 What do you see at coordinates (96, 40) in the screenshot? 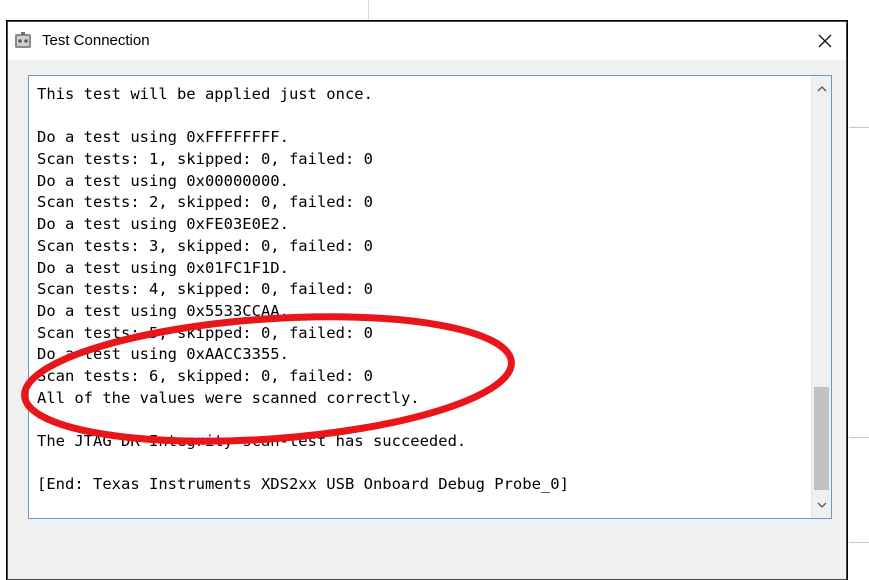
I see `dialog-title: Test Connection` at bounding box center [96, 40].